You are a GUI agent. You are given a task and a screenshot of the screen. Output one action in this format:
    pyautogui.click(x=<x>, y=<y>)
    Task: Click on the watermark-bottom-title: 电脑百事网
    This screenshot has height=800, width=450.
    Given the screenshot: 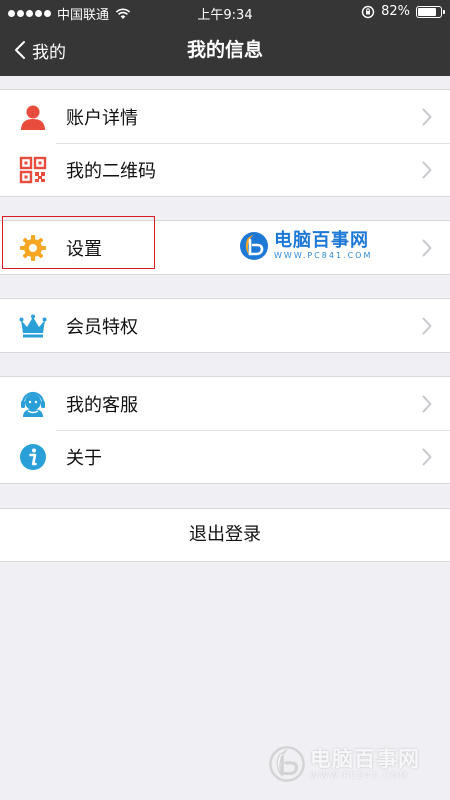 What is the action you would take?
    pyautogui.click(x=365, y=759)
    